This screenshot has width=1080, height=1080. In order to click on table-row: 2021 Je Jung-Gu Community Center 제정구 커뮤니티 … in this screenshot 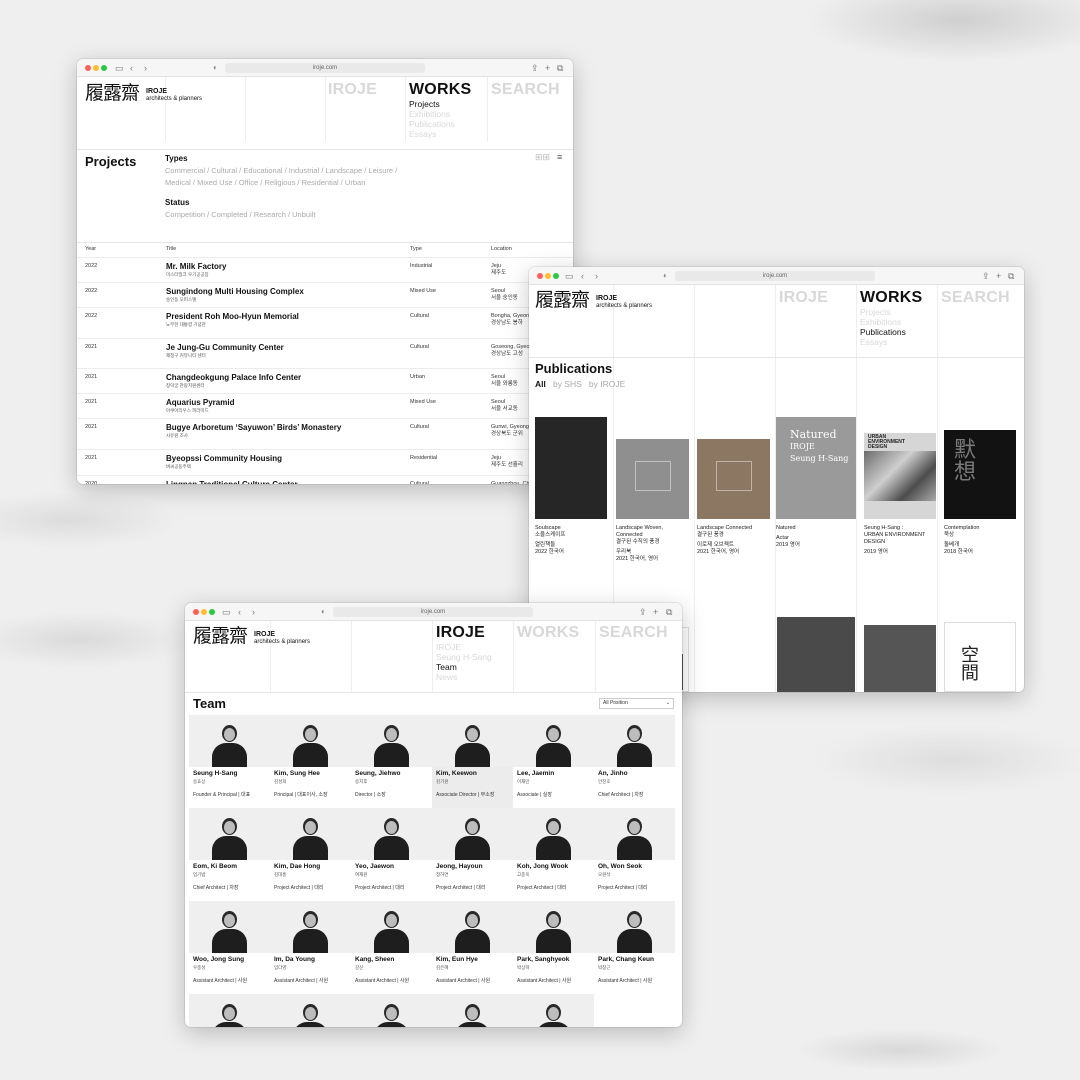, I will do `click(325, 353)`.